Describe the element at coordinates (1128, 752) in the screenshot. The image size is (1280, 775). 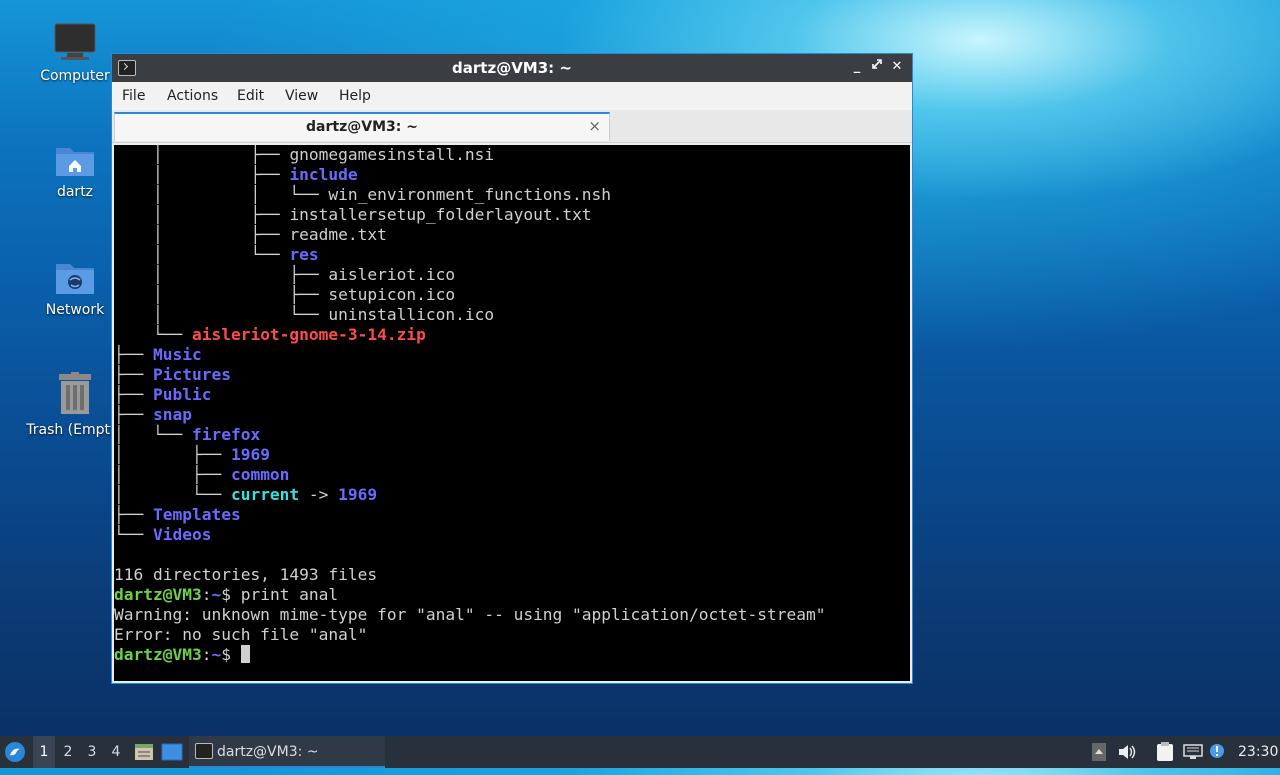
I see `volume-icon` at that location.